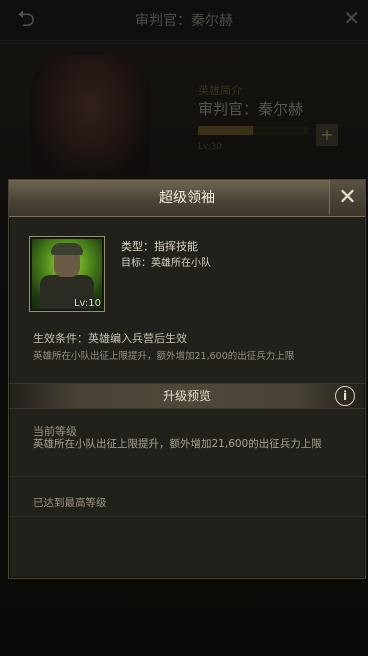  What do you see at coordinates (164, 356) in the screenshot?
I see `effect-condition-desc: 英雄所在小队出征上限提升，额外增加21,600的出征兵力上限` at bounding box center [164, 356].